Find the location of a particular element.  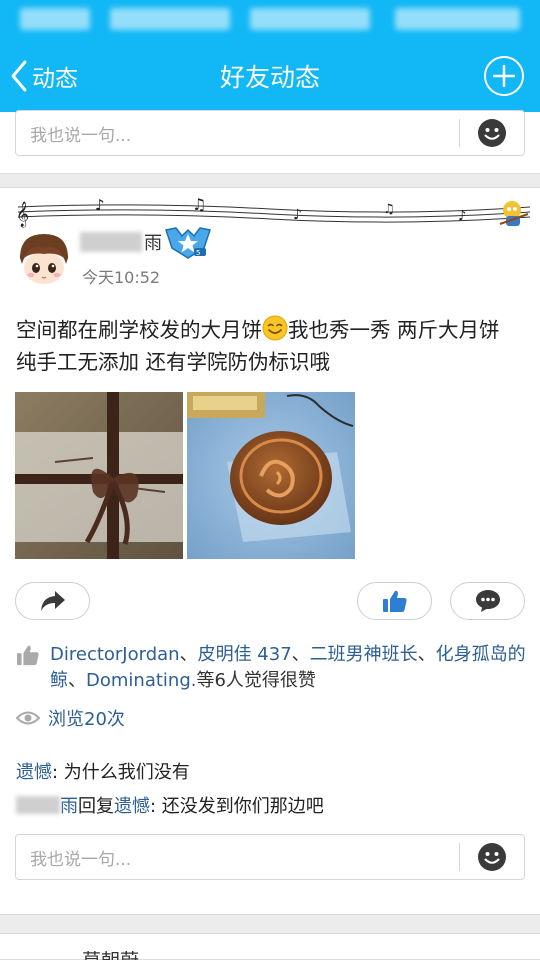

svg-text: 5 is located at coordinates (198, 253).